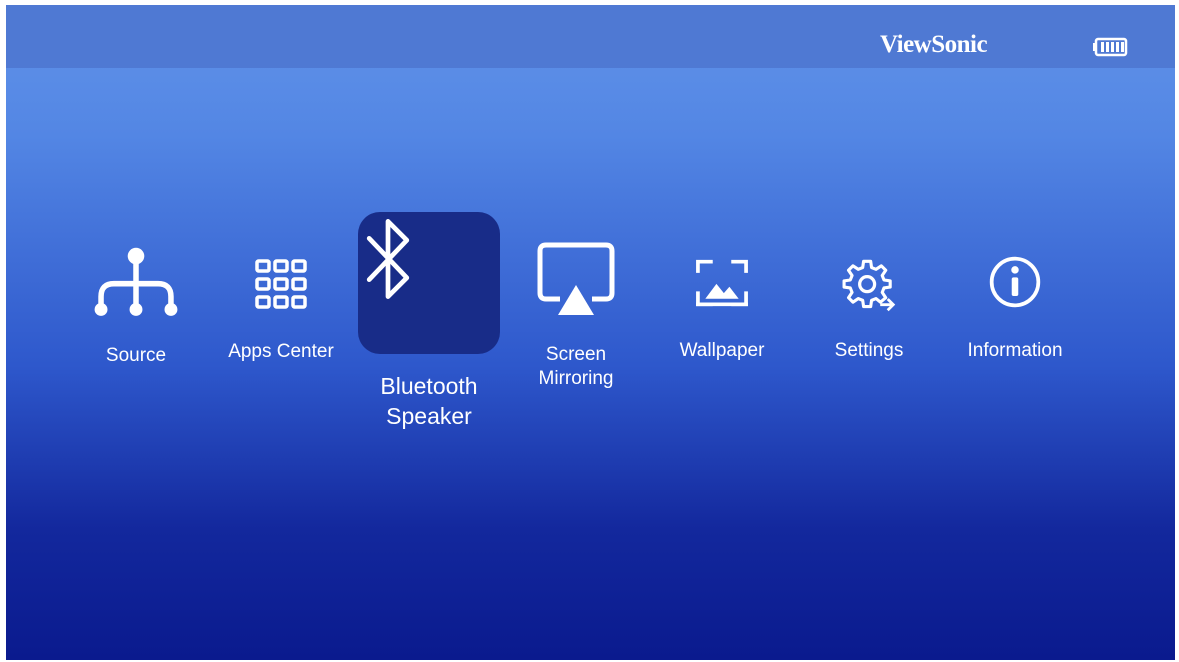 This screenshot has height=662, width=1179. What do you see at coordinates (869, 285) in the screenshot?
I see `gear-icon` at bounding box center [869, 285].